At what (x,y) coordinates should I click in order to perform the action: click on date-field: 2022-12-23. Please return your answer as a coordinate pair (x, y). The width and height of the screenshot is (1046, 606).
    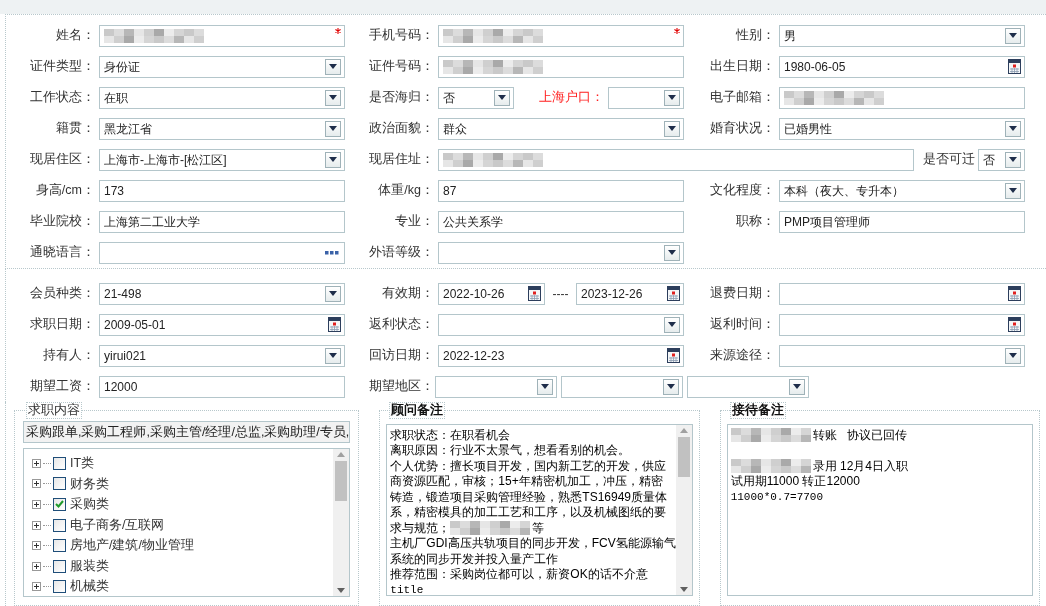
    Looking at the image, I should click on (561, 355).